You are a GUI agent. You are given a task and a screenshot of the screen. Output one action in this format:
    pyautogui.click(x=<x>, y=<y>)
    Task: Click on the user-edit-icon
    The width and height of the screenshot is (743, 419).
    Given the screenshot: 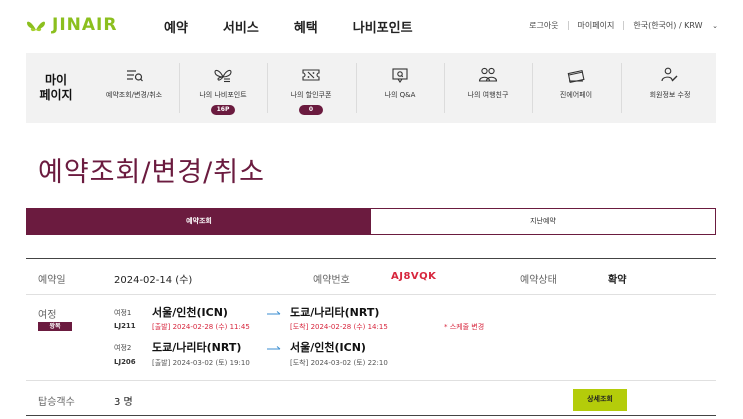 What is the action you would take?
    pyautogui.click(x=669, y=74)
    